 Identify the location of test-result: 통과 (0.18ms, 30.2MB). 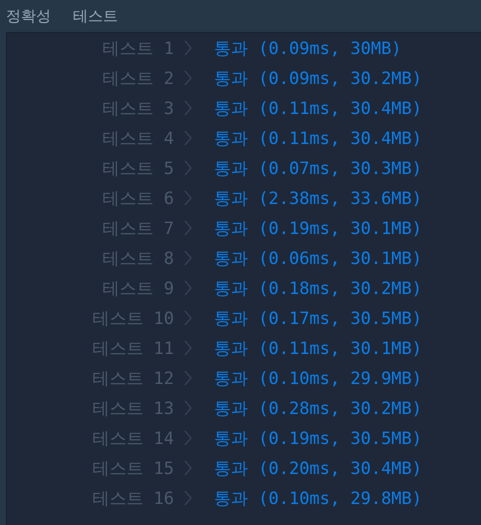
(318, 289).